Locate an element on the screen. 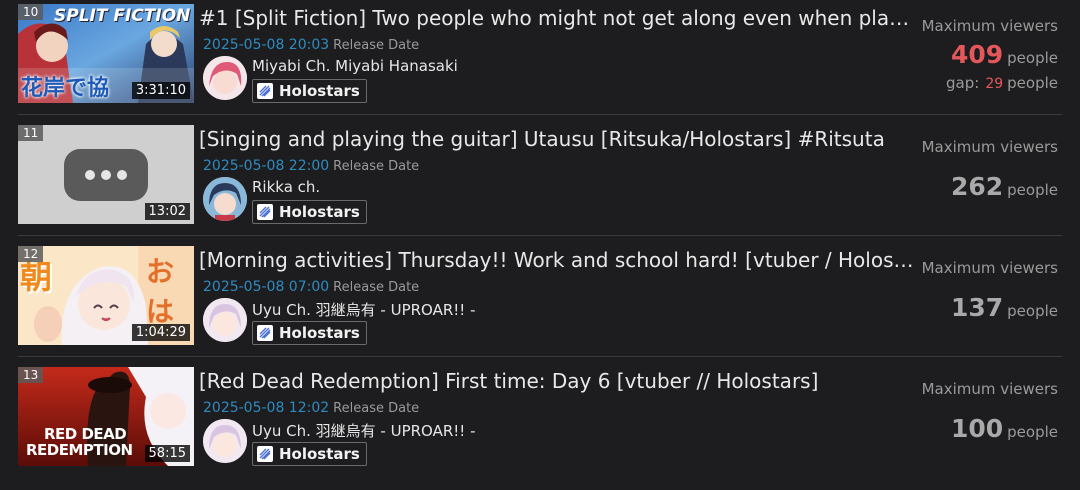 The width and height of the screenshot is (1080, 490). thumbnail-caption-right: おは is located at coordinates (160, 291).